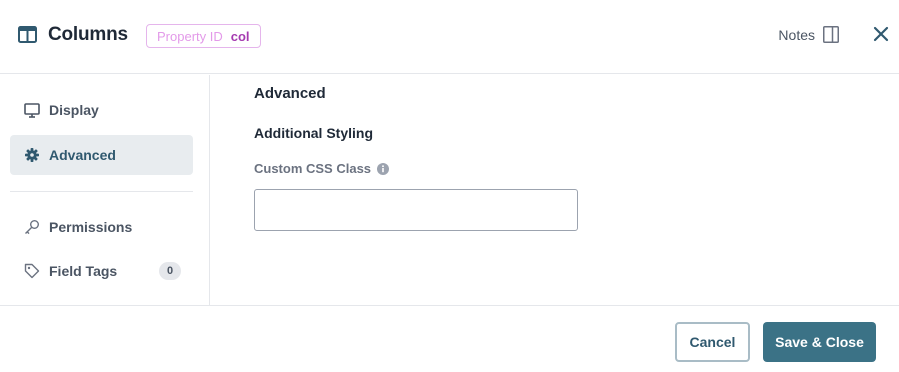 The image size is (899, 372). I want to click on sidebar-item-label: Display, so click(74, 110).